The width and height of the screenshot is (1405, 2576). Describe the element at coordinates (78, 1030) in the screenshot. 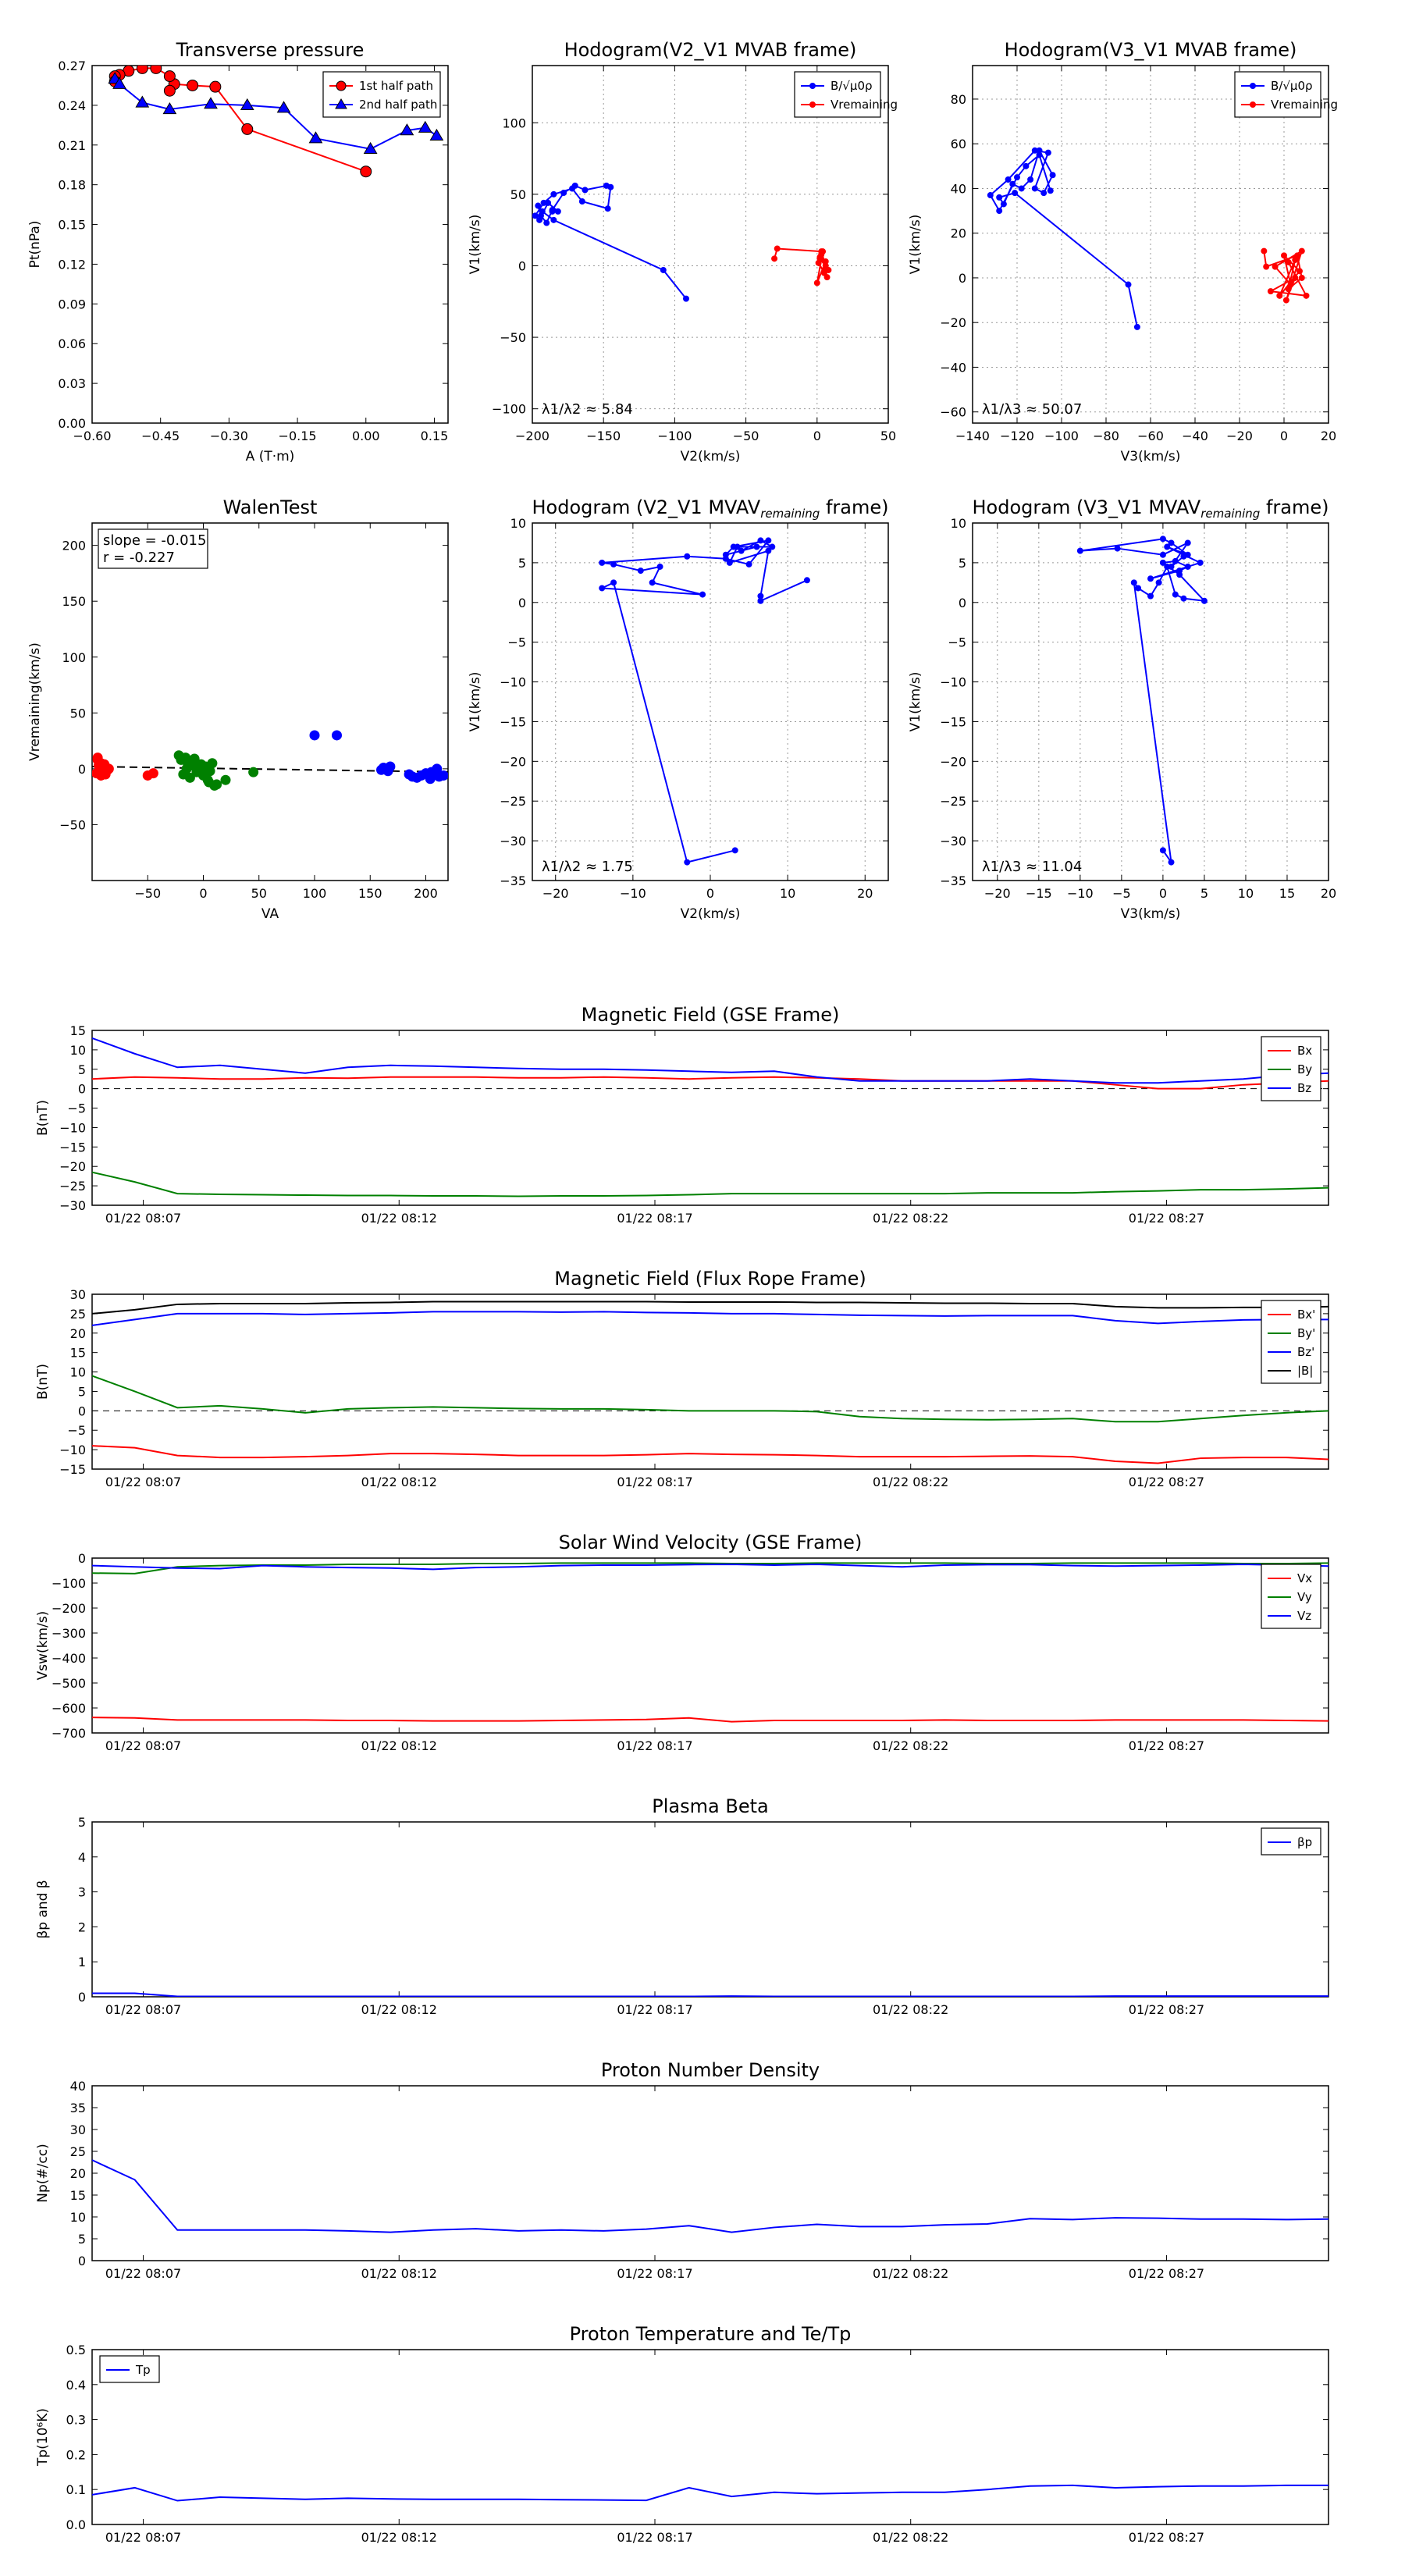

I see `y-tick-label: 15` at that location.